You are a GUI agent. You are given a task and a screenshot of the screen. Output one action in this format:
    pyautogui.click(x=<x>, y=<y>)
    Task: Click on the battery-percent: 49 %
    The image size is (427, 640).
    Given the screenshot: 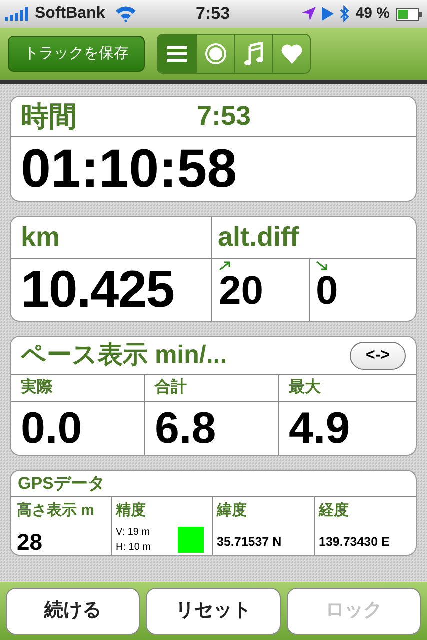 What is the action you would take?
    pyautogui.click(x=373, y=14)
    